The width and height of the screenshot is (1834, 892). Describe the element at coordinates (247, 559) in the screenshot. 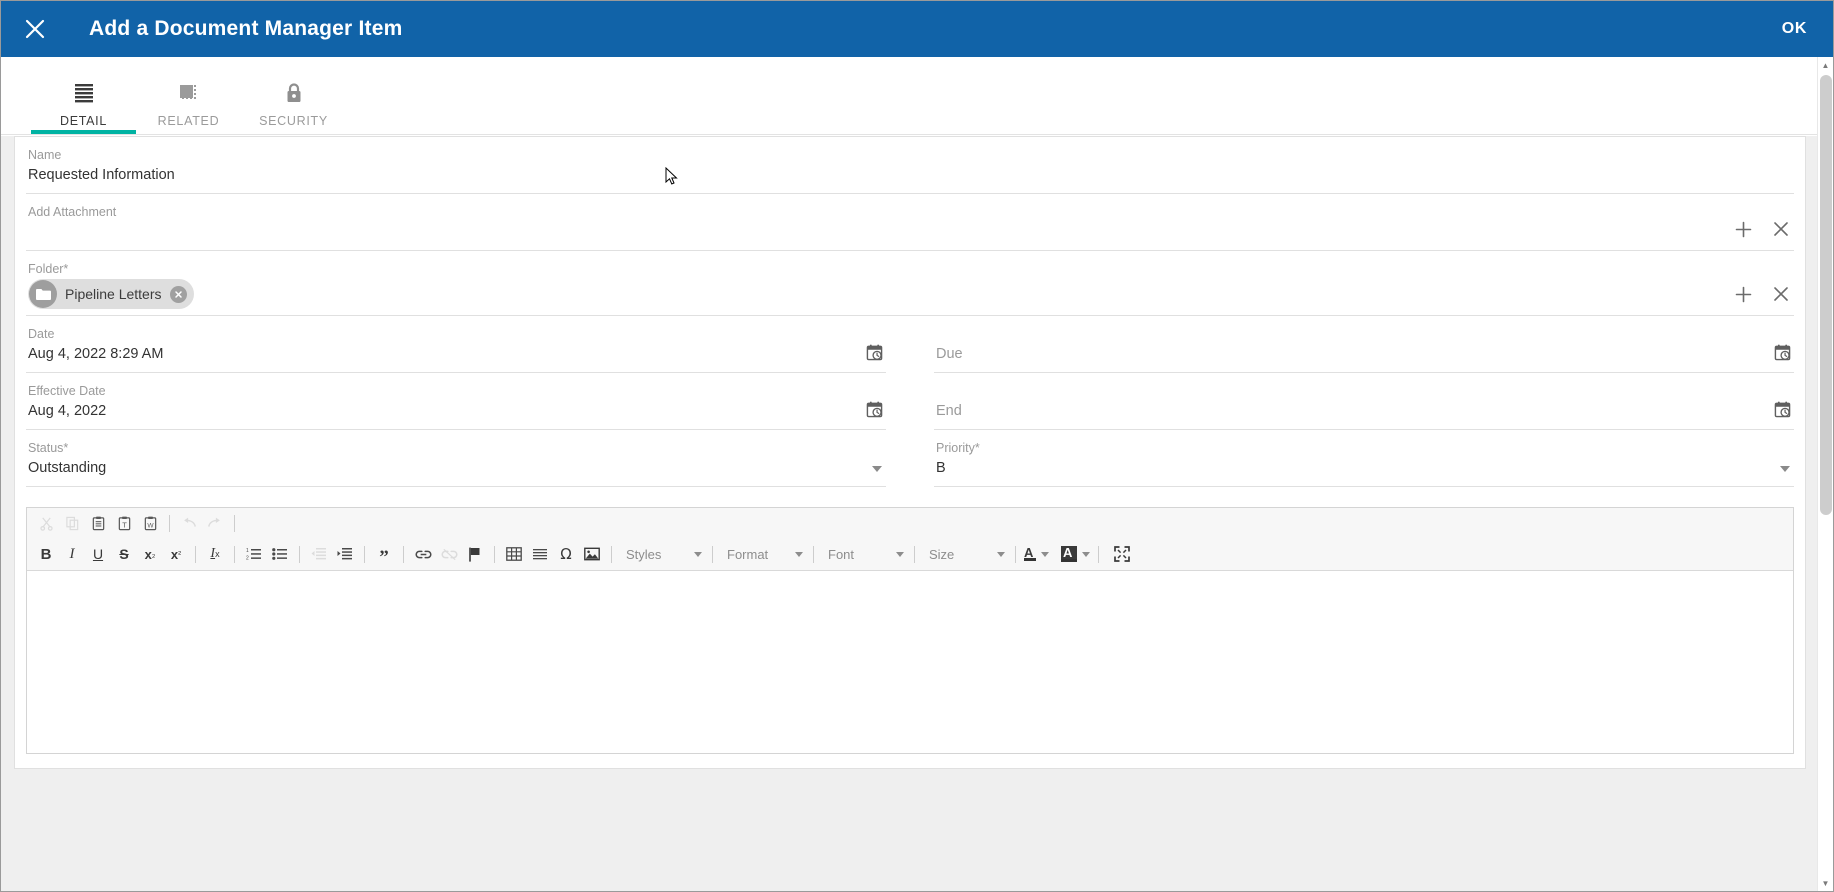

I see `svg-text: 2` at that location.